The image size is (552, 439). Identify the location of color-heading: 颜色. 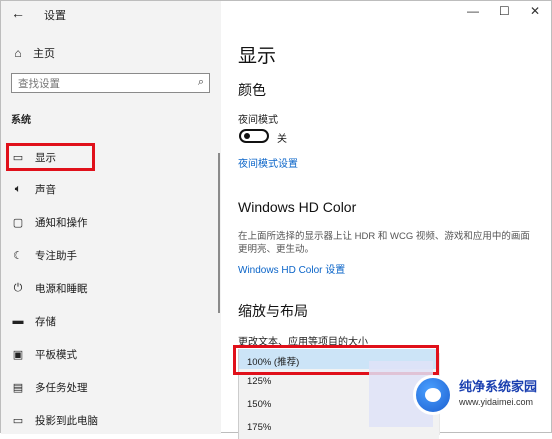
(252, 90).